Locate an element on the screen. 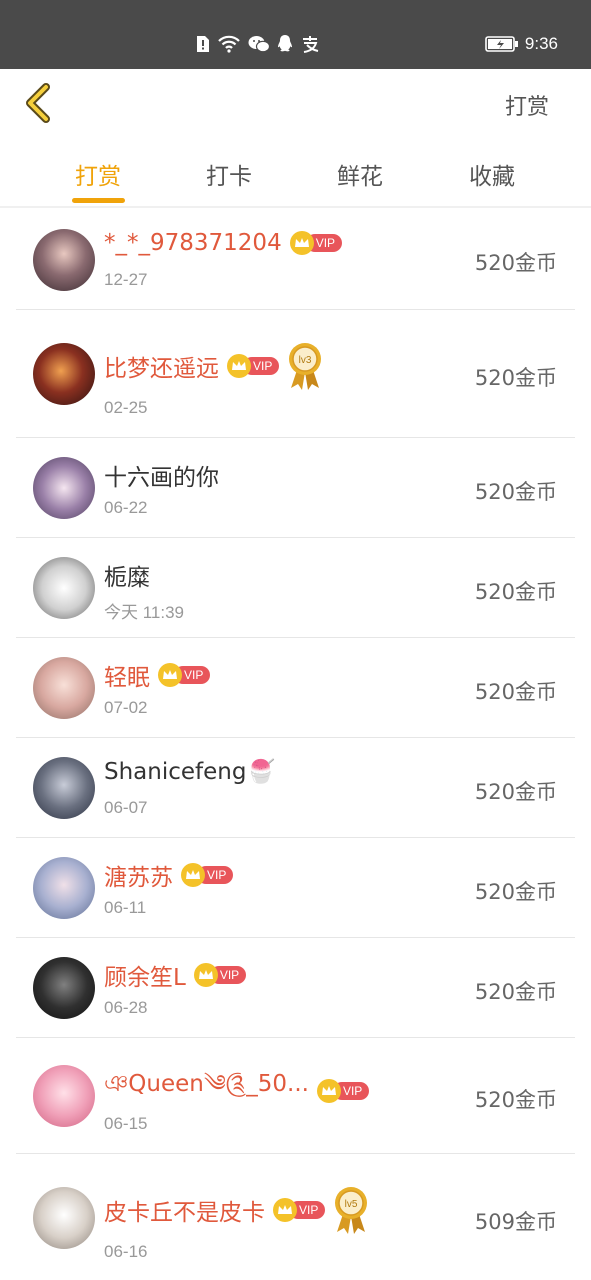 The height and width of the screenshot is (1280, 591). user-name: 比梦还遥远 is located at coordinates (161, 366).